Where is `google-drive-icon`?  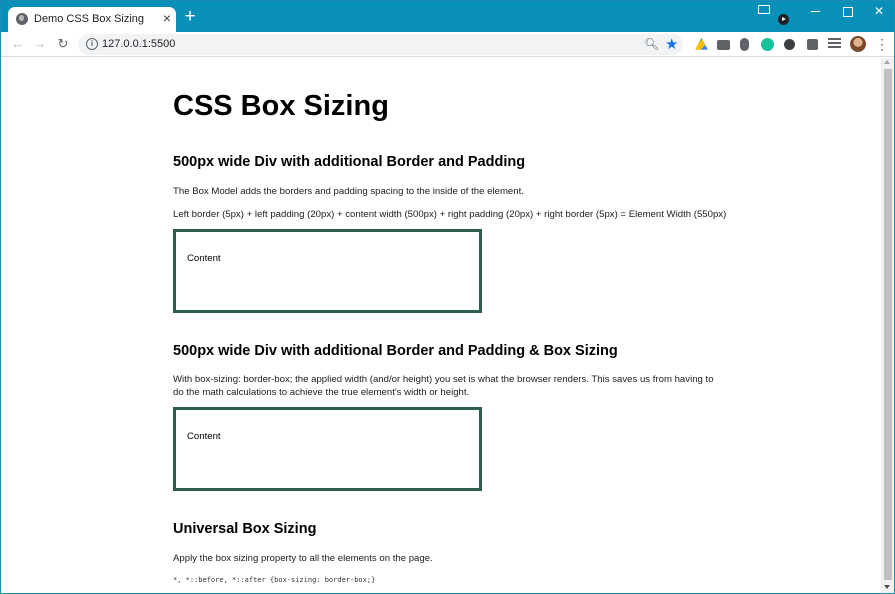
google-drive-icon is located at coordinates (701, 44).